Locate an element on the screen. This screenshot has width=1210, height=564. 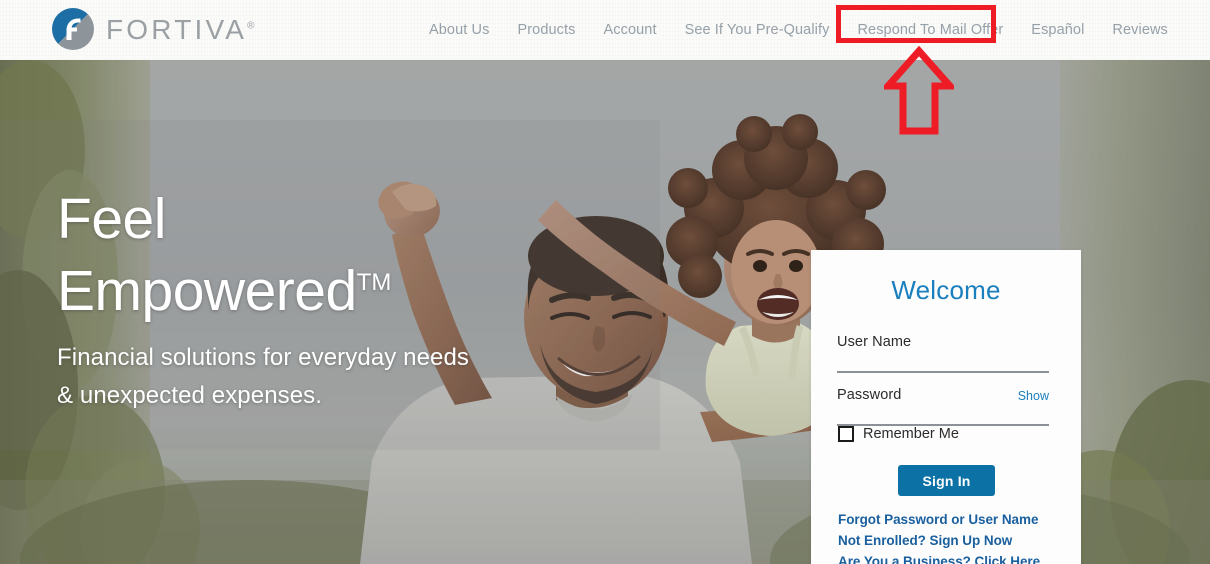
nav-item-see-if-you-pre-qualify: See If You Pre-Qualify is located at coordinates (757, 30).